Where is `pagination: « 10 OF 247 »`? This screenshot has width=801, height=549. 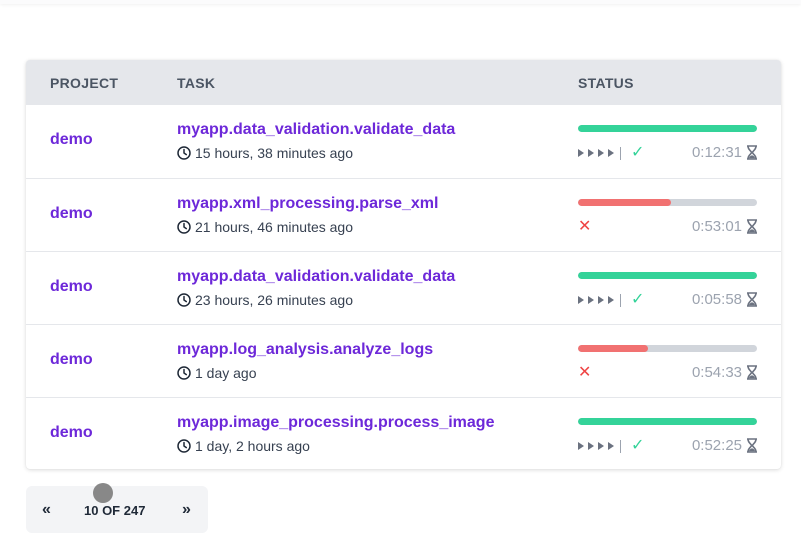 pagination: « 10 OF 247 » is located at coordinates (117, 509).